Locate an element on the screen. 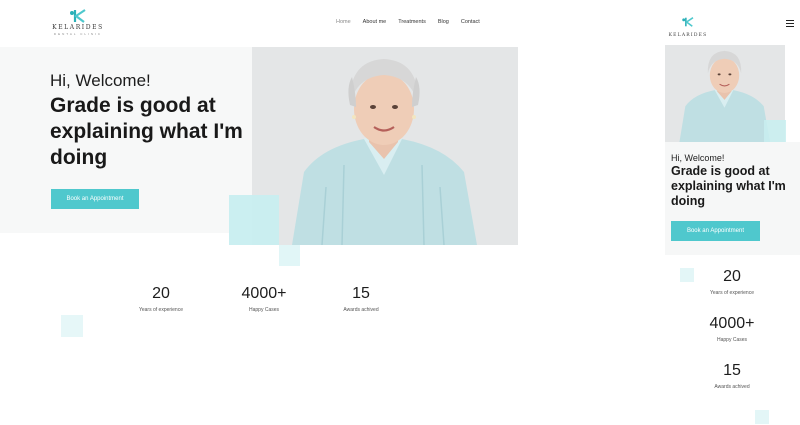  stat-experience: 20 Years of experience is located at coordinates (161, 299).